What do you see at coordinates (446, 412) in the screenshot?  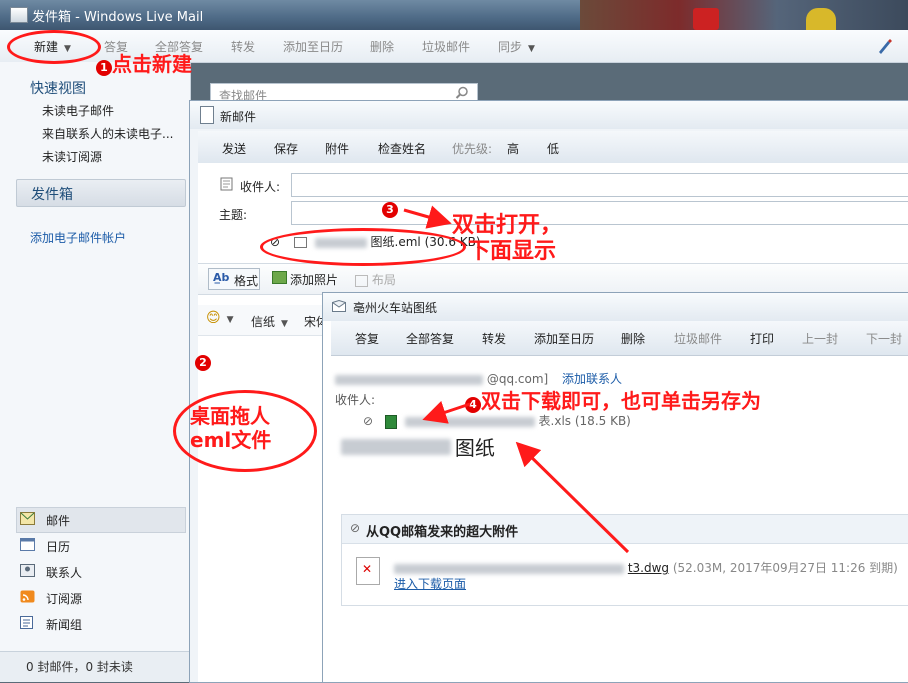 I see `arrow-to-xls` at bounding box center [446, 412].